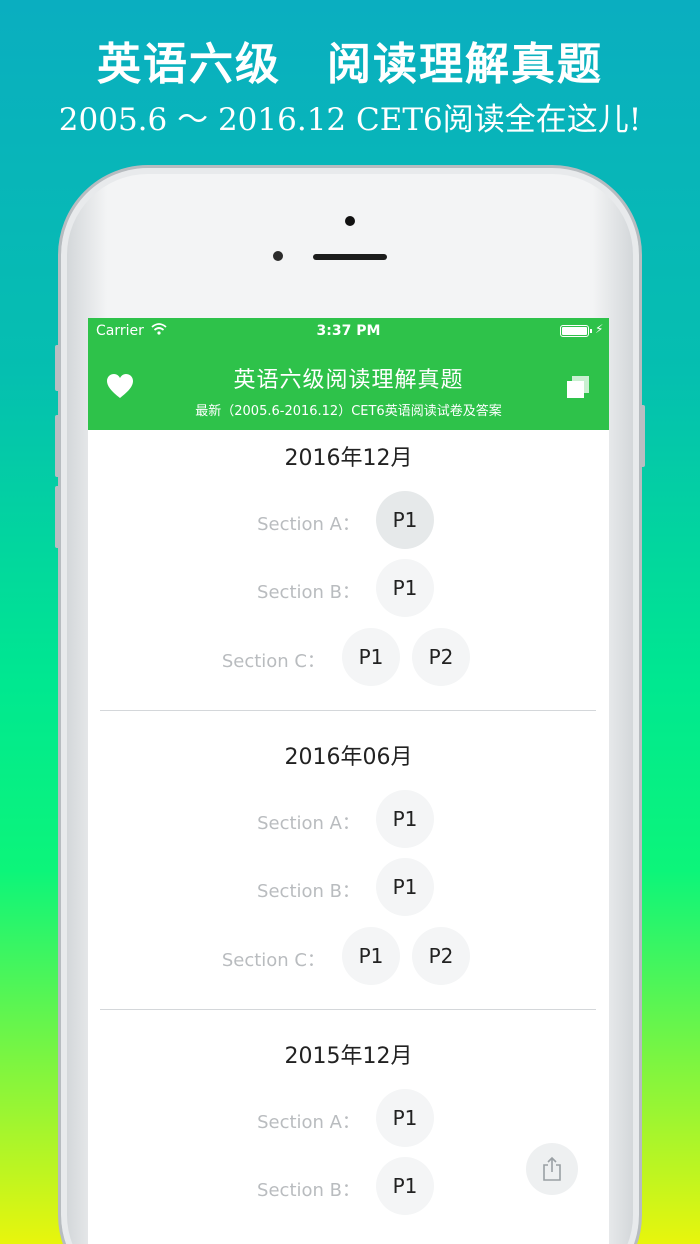 Image resolution: width=700 pixels, height=1244 pixels. I want to click on share-button, so click(552, 1169).